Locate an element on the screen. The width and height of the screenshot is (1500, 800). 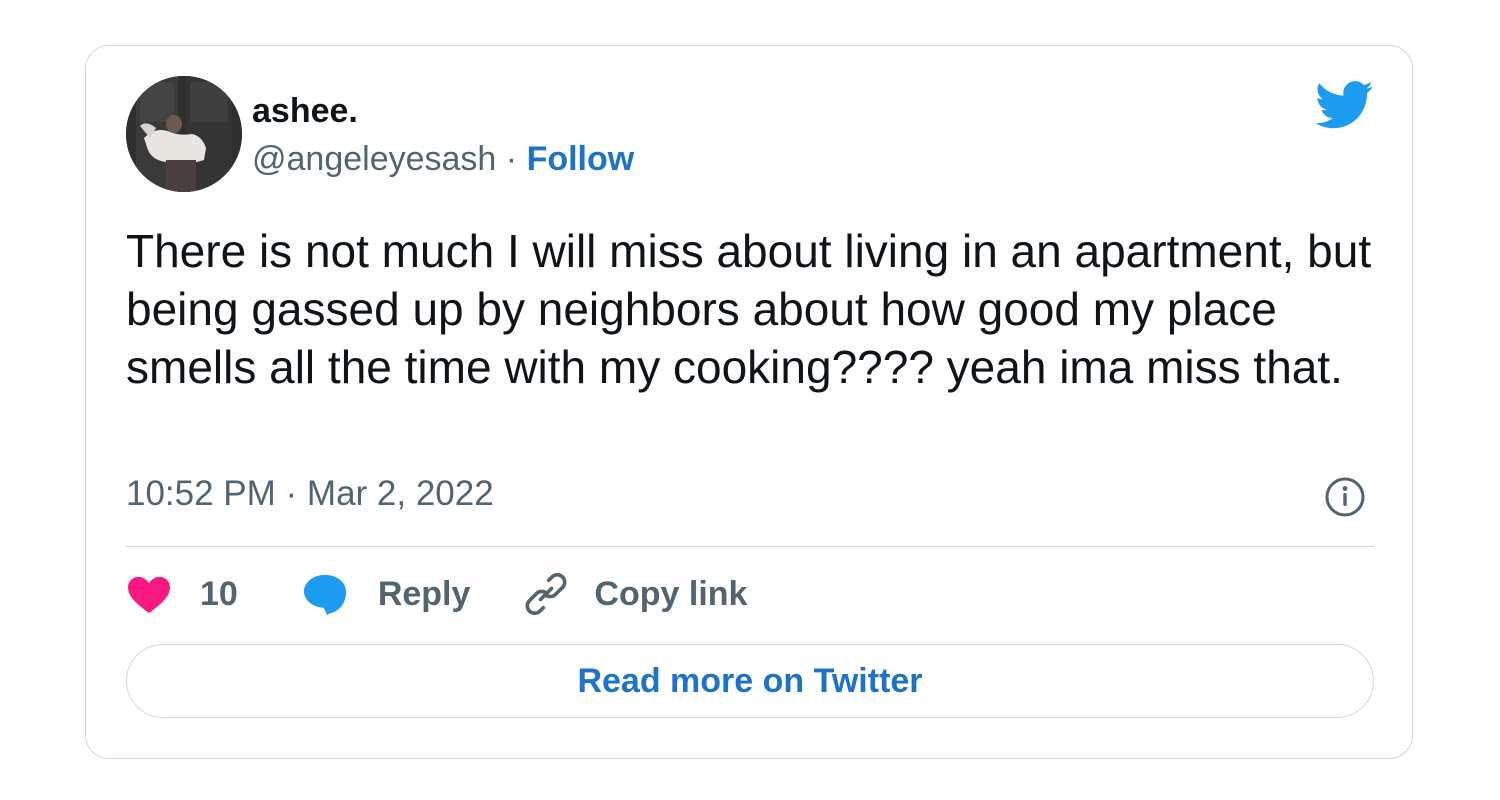
like-count: 10 is located at coordinates (219, 593).